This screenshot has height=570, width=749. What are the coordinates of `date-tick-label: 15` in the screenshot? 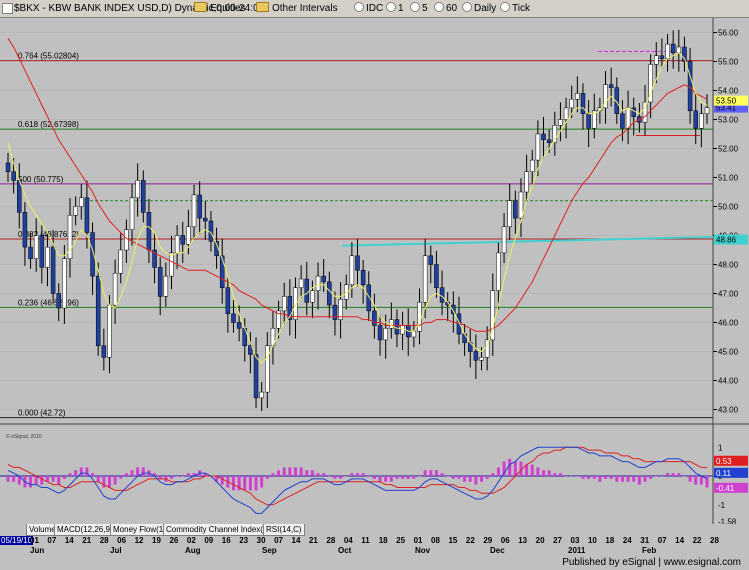 It's located at (453, 540).